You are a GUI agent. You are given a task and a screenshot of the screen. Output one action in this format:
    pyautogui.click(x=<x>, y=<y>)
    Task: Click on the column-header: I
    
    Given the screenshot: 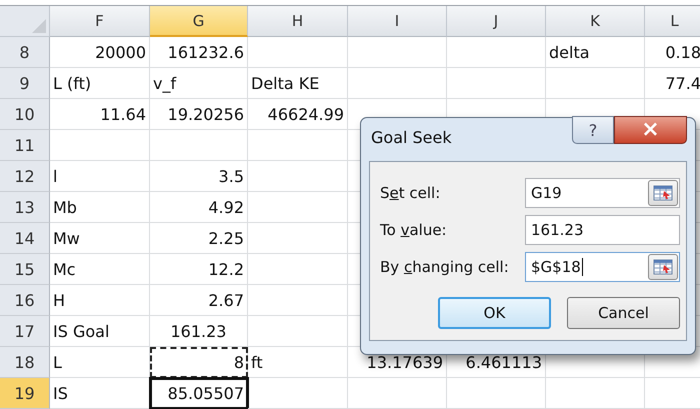 What is the action you would take?
    pyautogui.click(x=397, y=21)
    